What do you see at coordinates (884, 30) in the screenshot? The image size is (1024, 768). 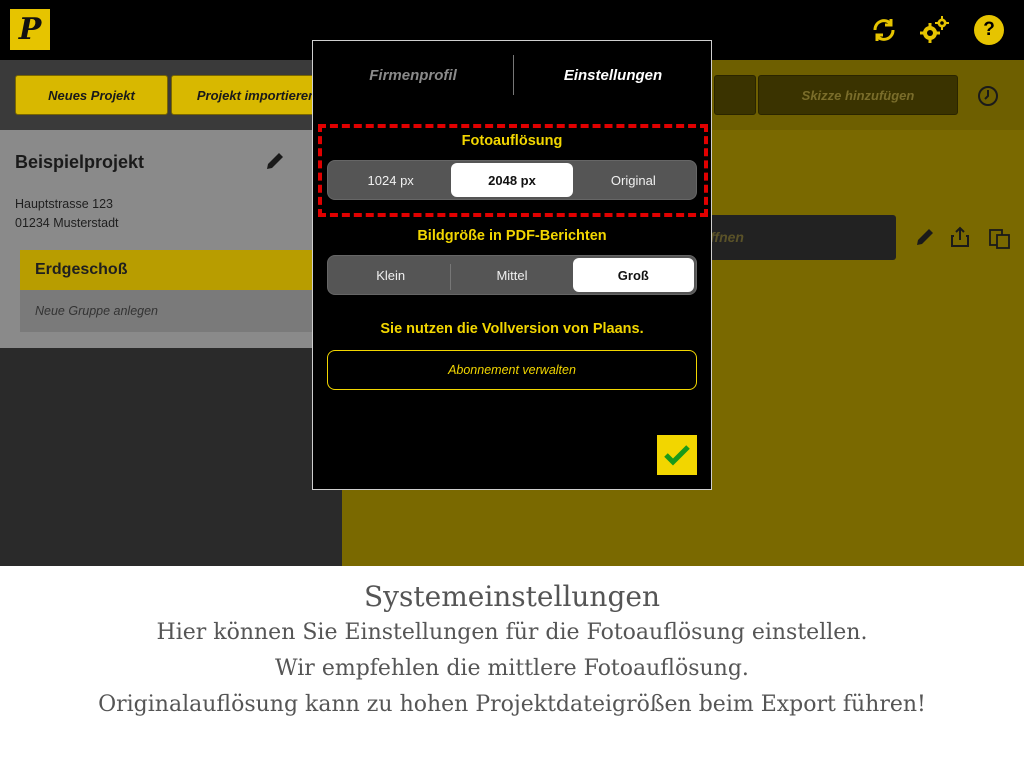 I see `sync-icon` at bounding box center [884, 30].